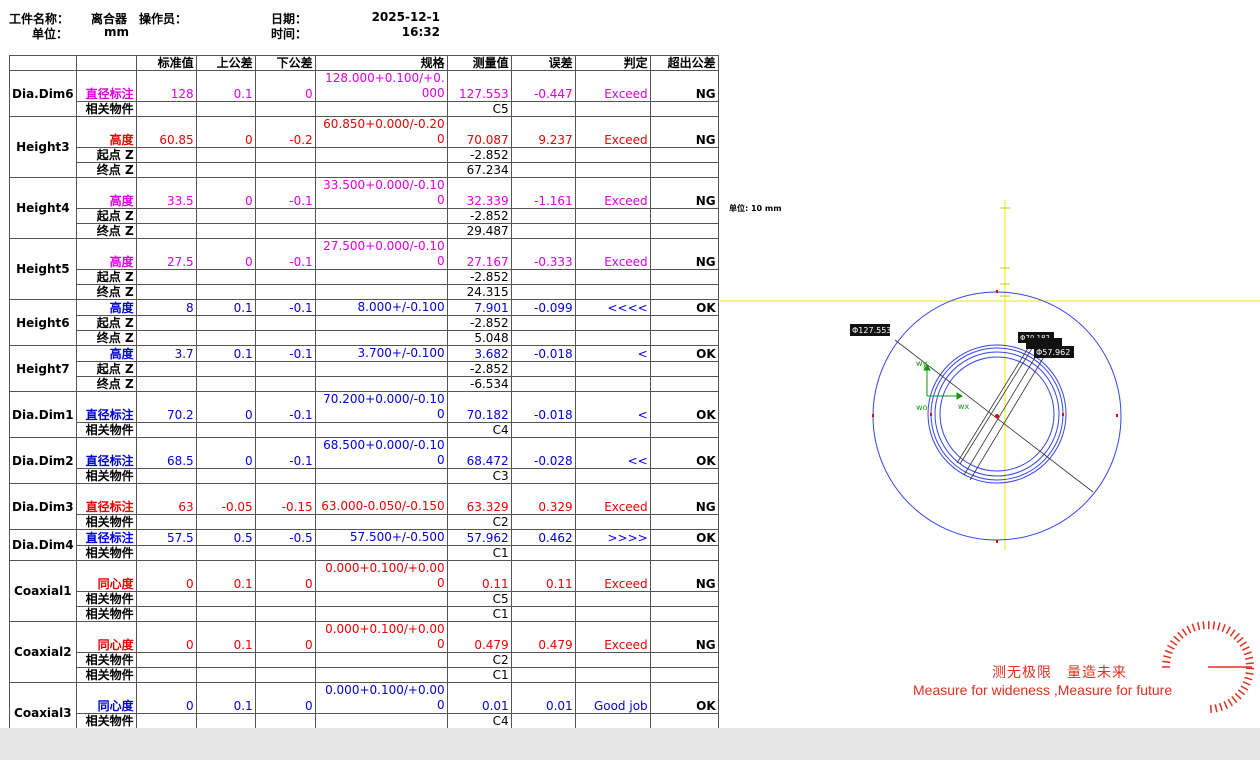 The image size is (1260, 760). Describe the element at coordinates (479, 698) in the screenshot. I see `measured-value: 0.01` at that location.